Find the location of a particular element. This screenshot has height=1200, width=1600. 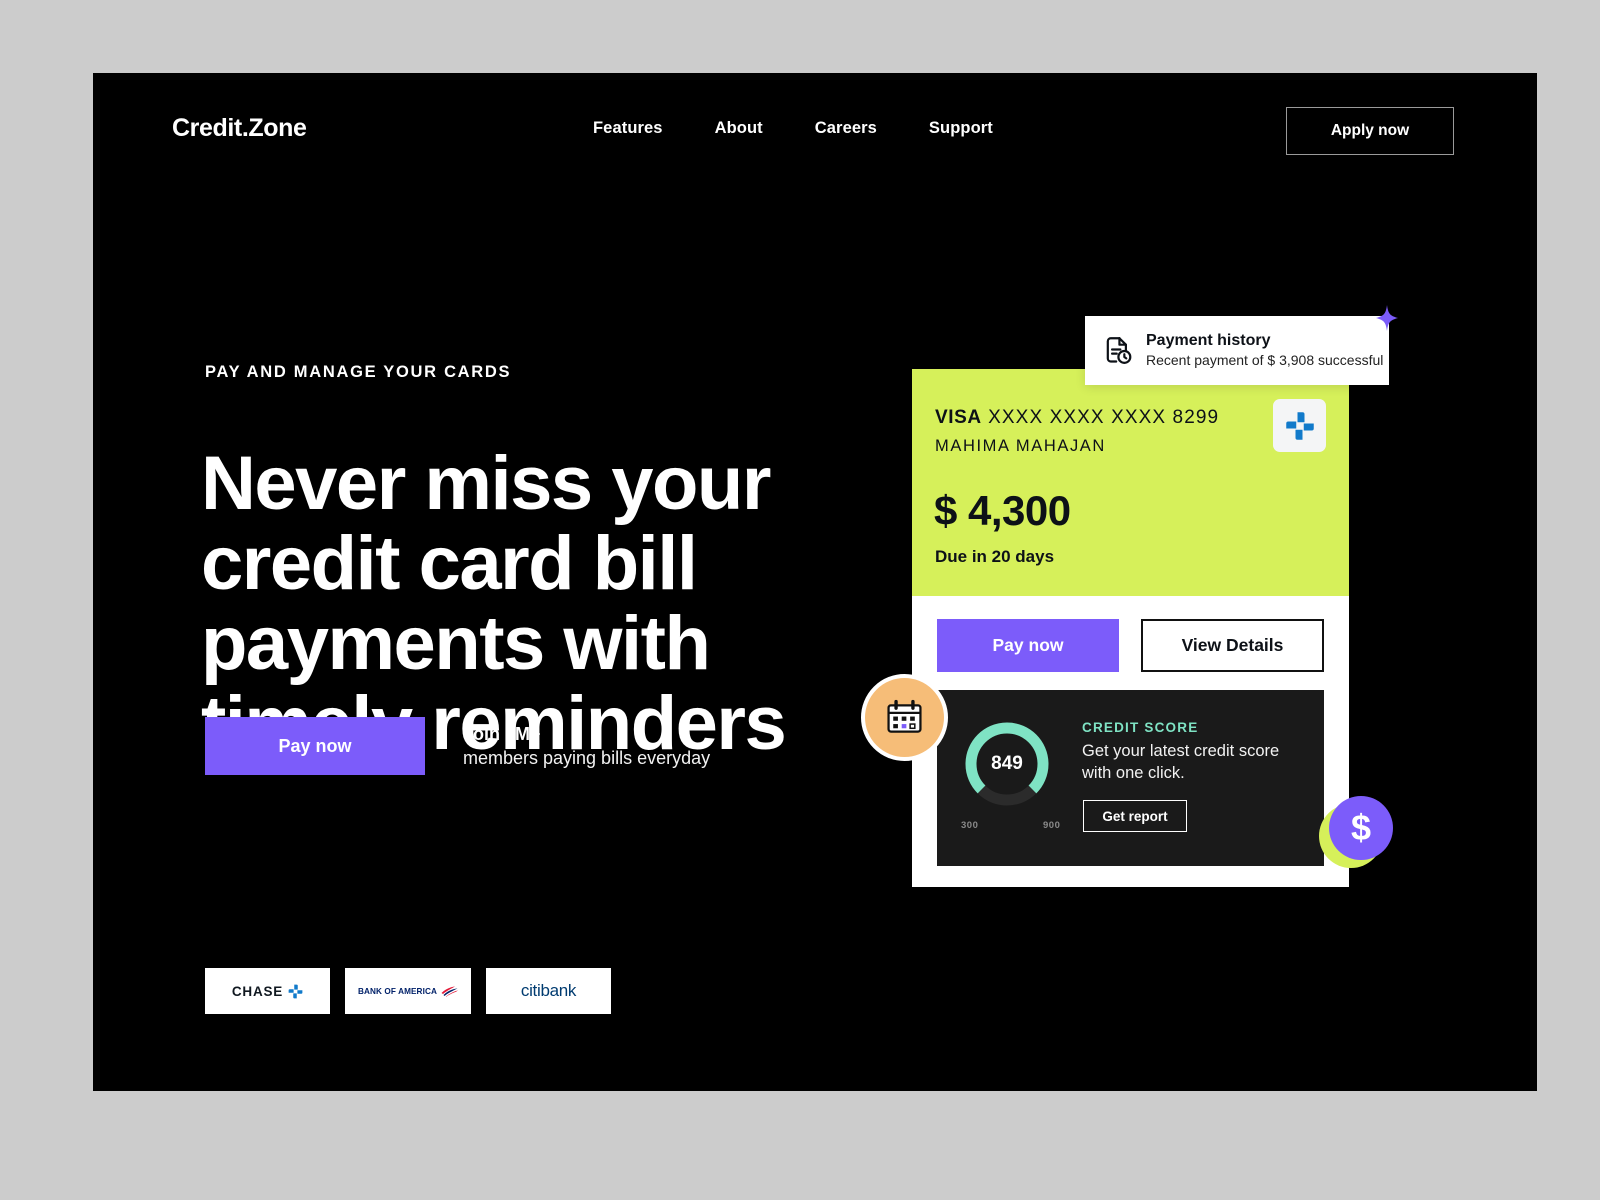

payment-history-title: Payment history is located at coordinates (1208, 340).